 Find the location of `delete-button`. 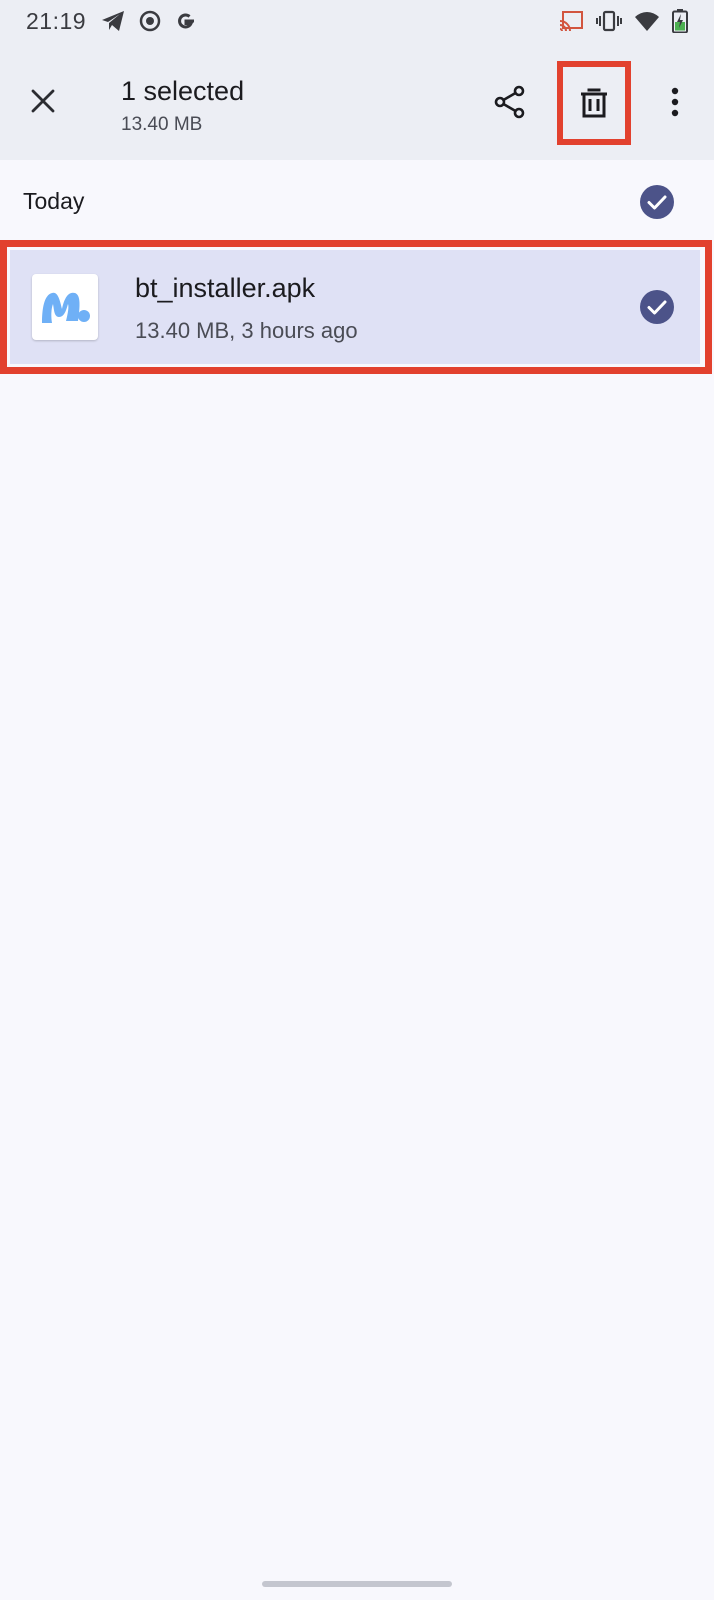

delete-button is located at coordinates (594, 103).